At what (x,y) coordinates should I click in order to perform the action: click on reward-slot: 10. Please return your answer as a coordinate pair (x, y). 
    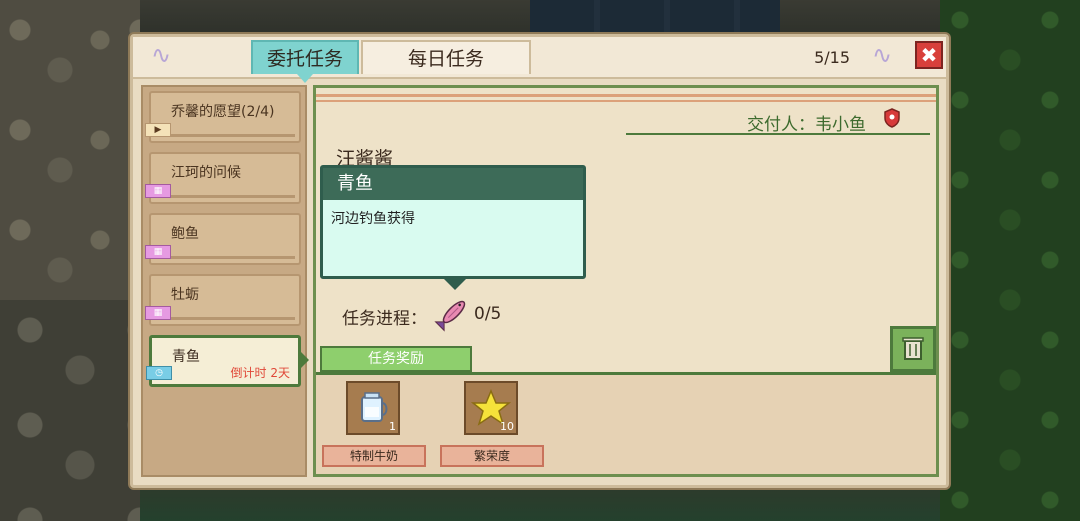
    Looking at the image, I should click on (491, 408).